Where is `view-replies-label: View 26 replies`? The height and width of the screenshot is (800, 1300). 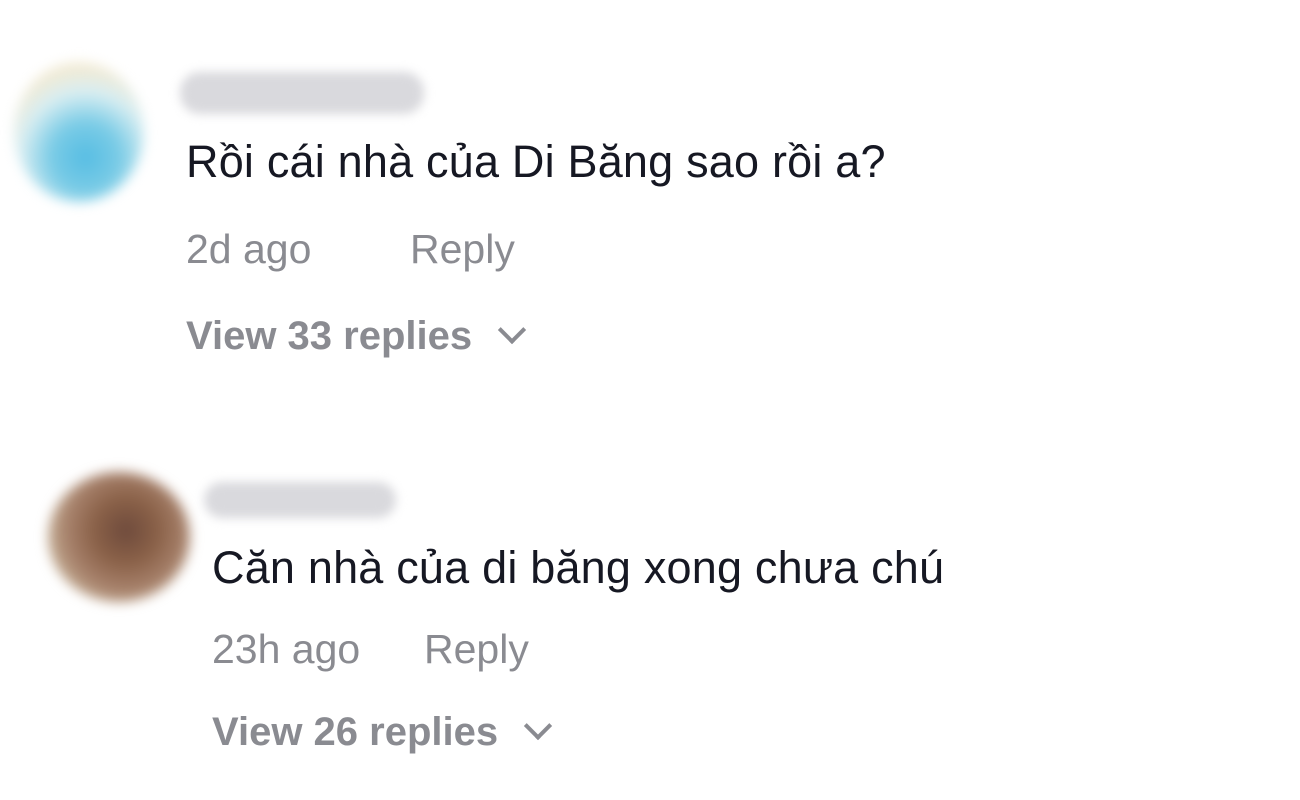 view-replies-label: View 26 replies is located at coordinates (355, 732).